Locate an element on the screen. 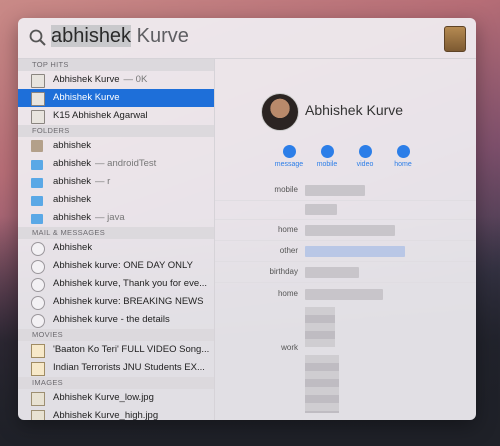  result-label: Abhishek Kurve_high.jpg is located at coordinates (106, 415).